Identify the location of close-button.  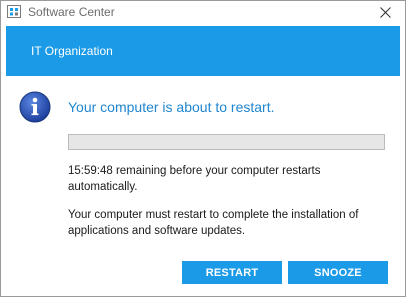
(385, 12).